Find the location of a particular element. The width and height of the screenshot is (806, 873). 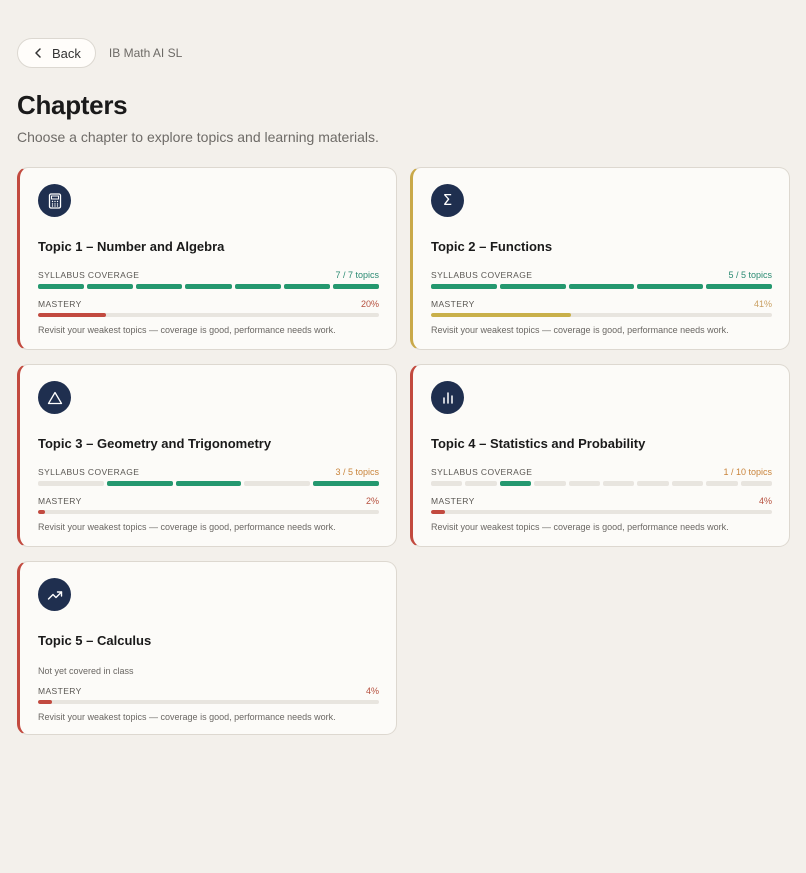

bar-chart-icon is located at coordinates (447, 397).